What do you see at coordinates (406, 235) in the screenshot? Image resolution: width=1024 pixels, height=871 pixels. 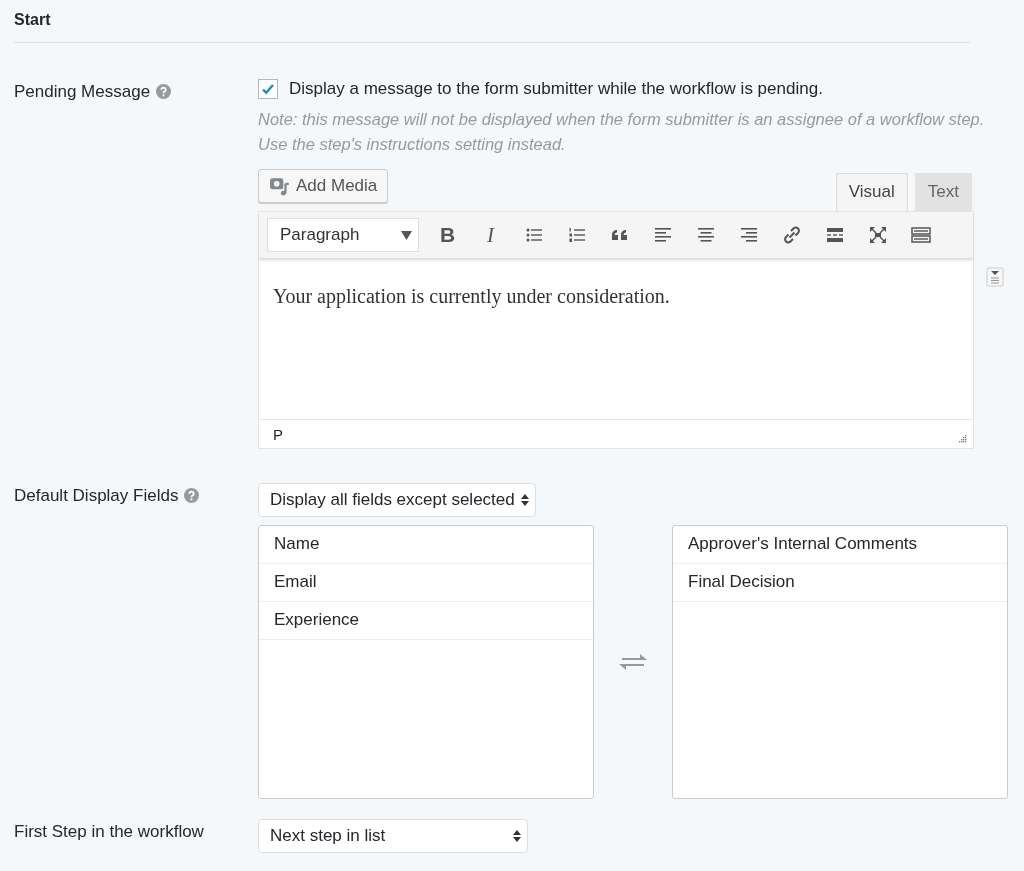 I see `caret-icon` at bounding box center [406, 235].